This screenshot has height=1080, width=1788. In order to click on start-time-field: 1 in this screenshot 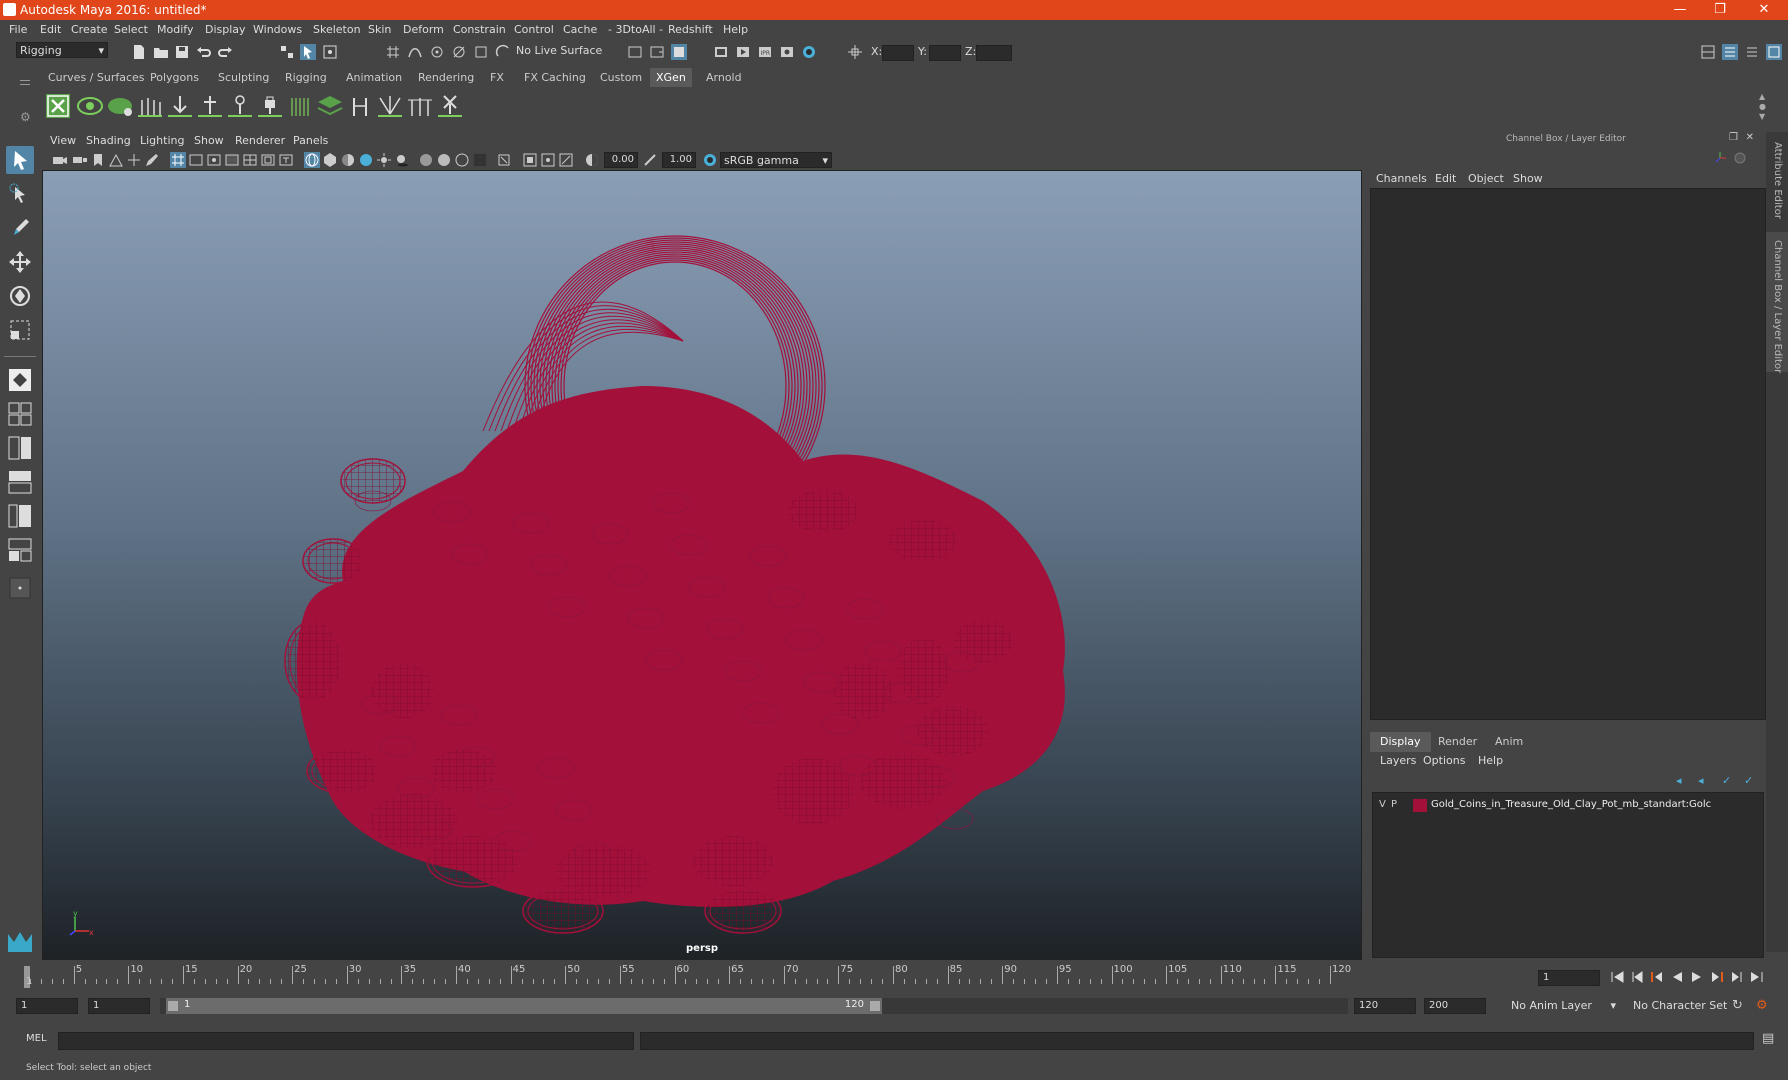, I will do `click(47, 1006)`.